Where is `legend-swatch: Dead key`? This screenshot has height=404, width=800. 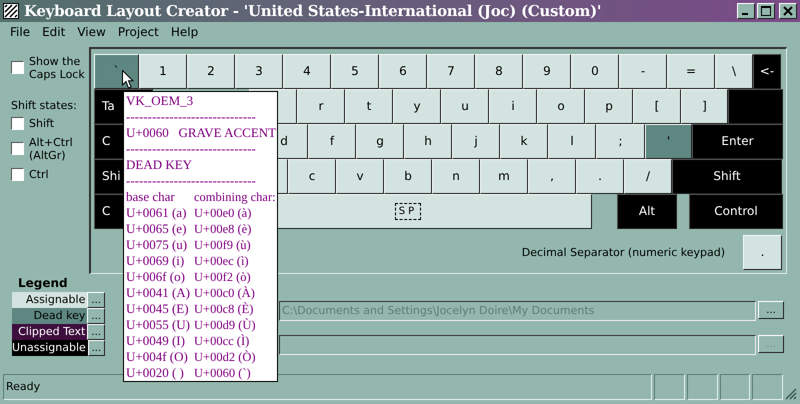
legend-swatch: Dead key is located at coordinates (50, 316).